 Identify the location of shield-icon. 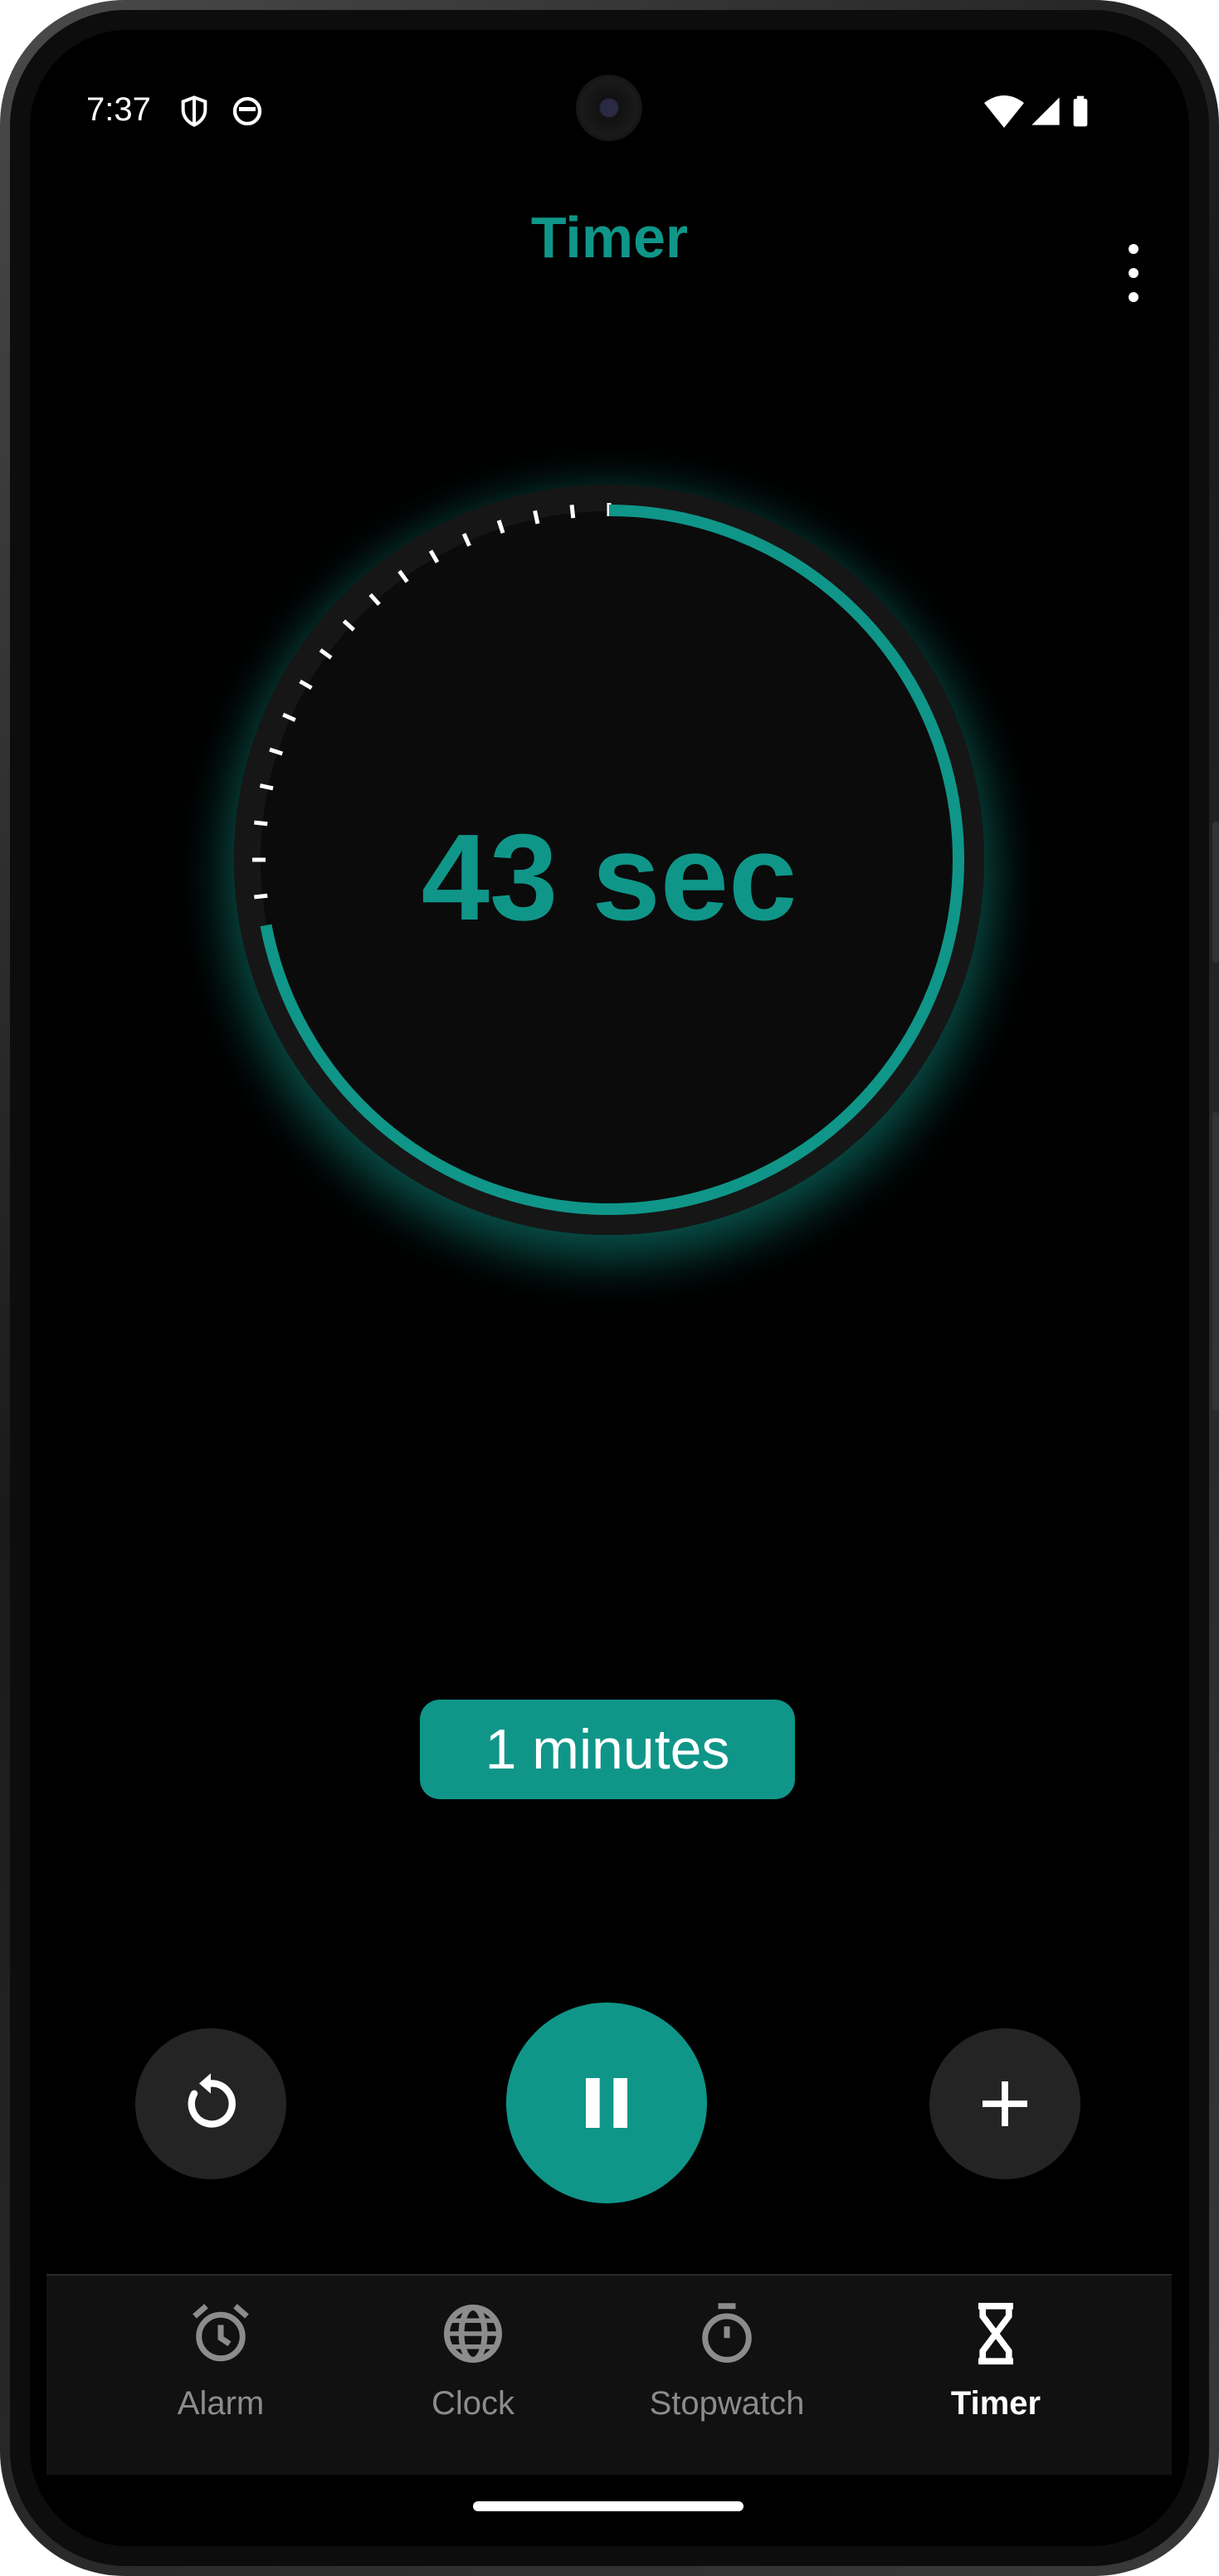
(194, 111).